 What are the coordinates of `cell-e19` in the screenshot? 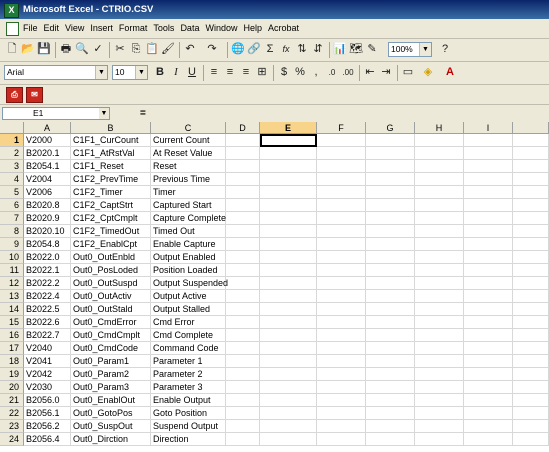 It's located at (288, 374).